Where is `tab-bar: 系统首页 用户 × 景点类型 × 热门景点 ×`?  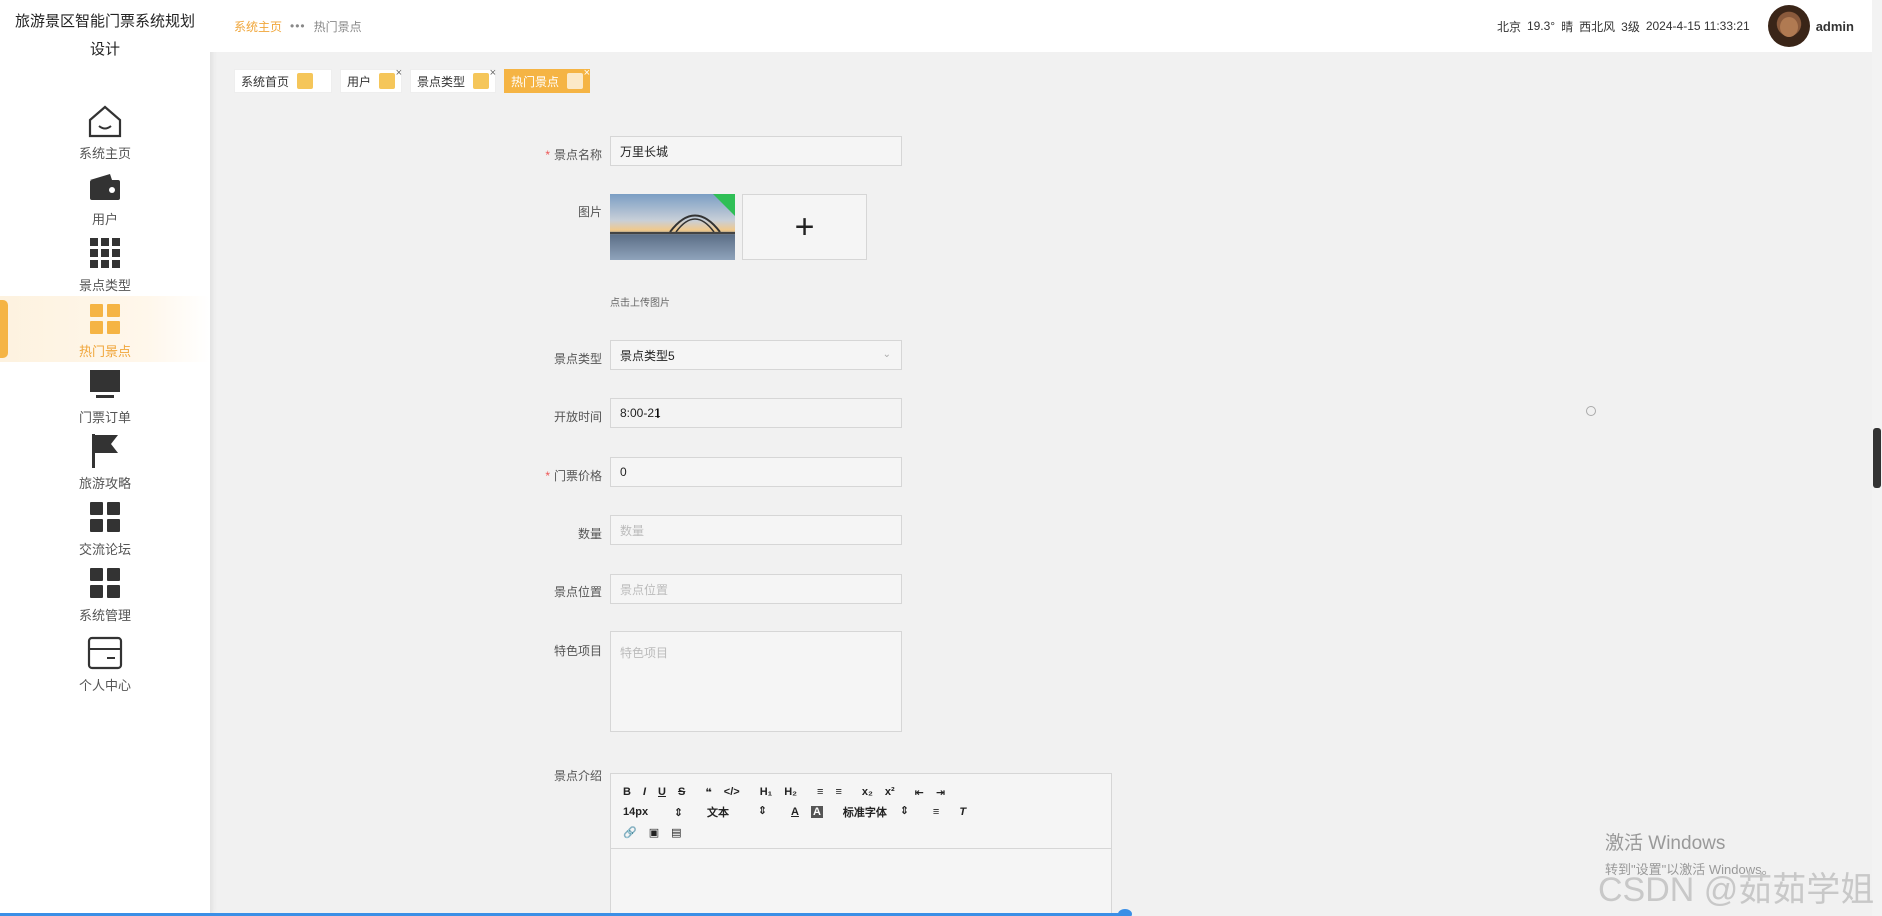
tab-bar: 系统首页 用户 × 景点类型 × 热门景点 × is located at coordinates (416, 80).